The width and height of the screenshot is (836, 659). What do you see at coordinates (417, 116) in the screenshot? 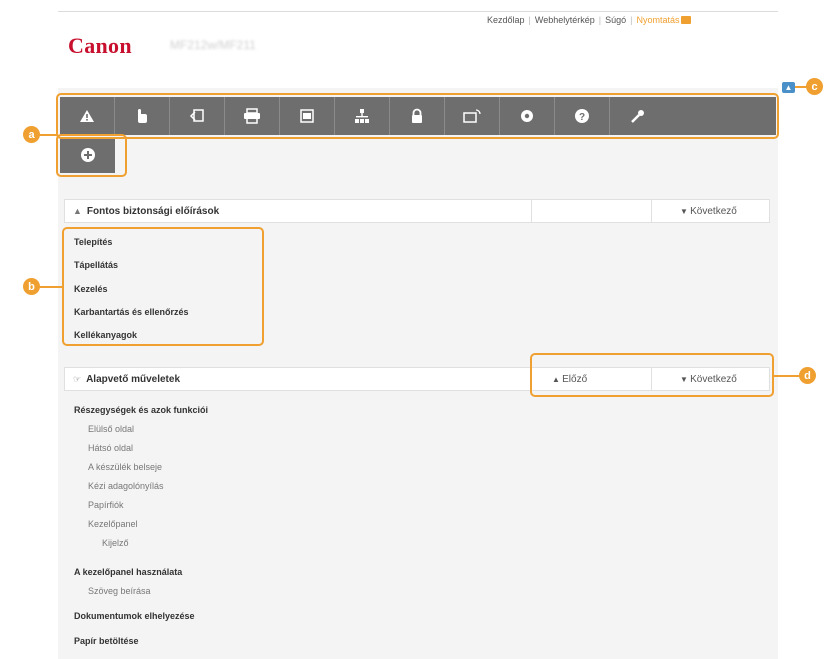
I see `callout-frame-a` at bounding box center [417, 116].